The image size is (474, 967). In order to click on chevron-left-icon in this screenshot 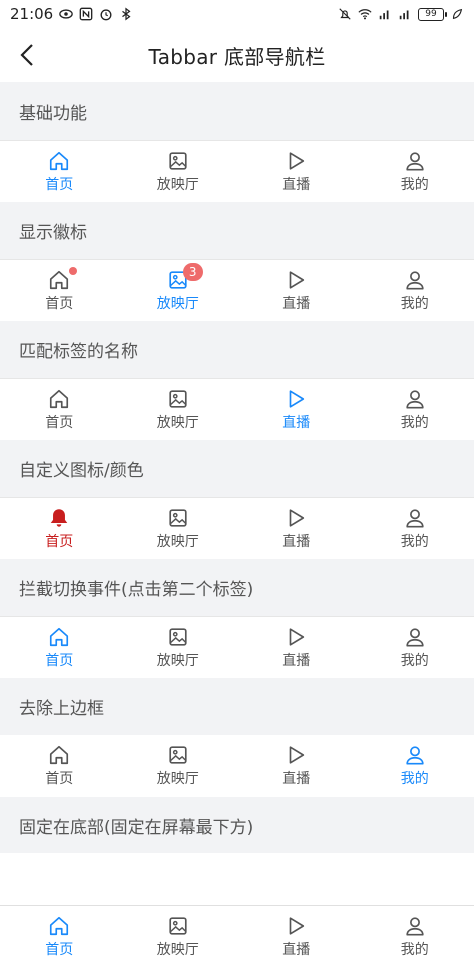, I will do `click(26, 55)`.